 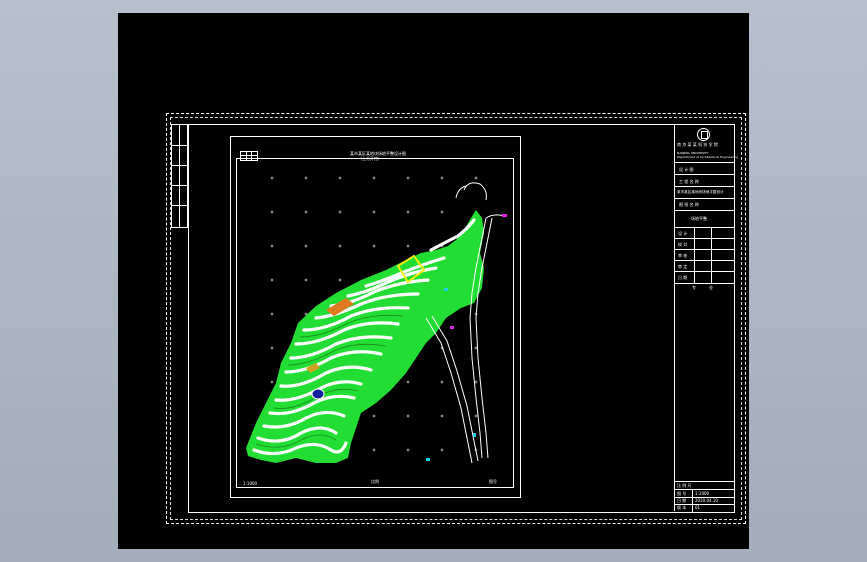 I want to click on row-design-label: 设 计 图, so click(x=686, y=169).